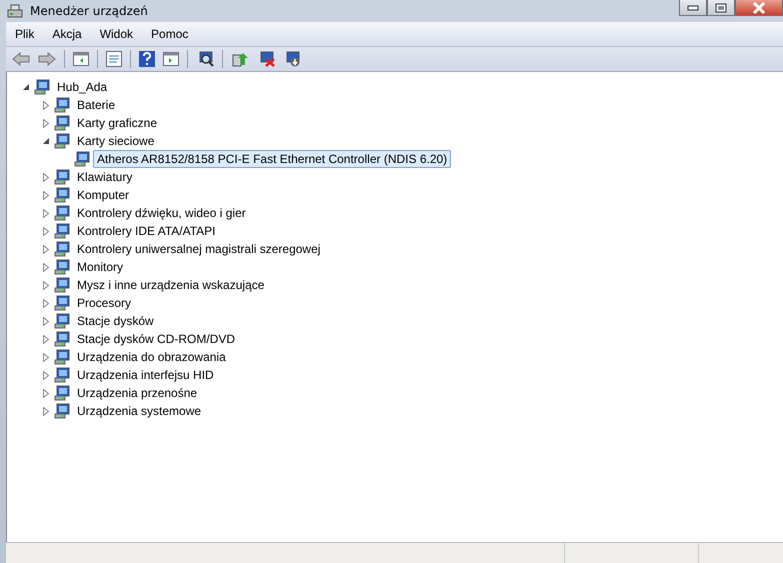 The height and width of the screenshot is (563, 783). What do you see at coordinates (145, 375) in the screenshot?
I see `tree-item: Urządzenia interfejsu HID` at bounding box center [145, 375].